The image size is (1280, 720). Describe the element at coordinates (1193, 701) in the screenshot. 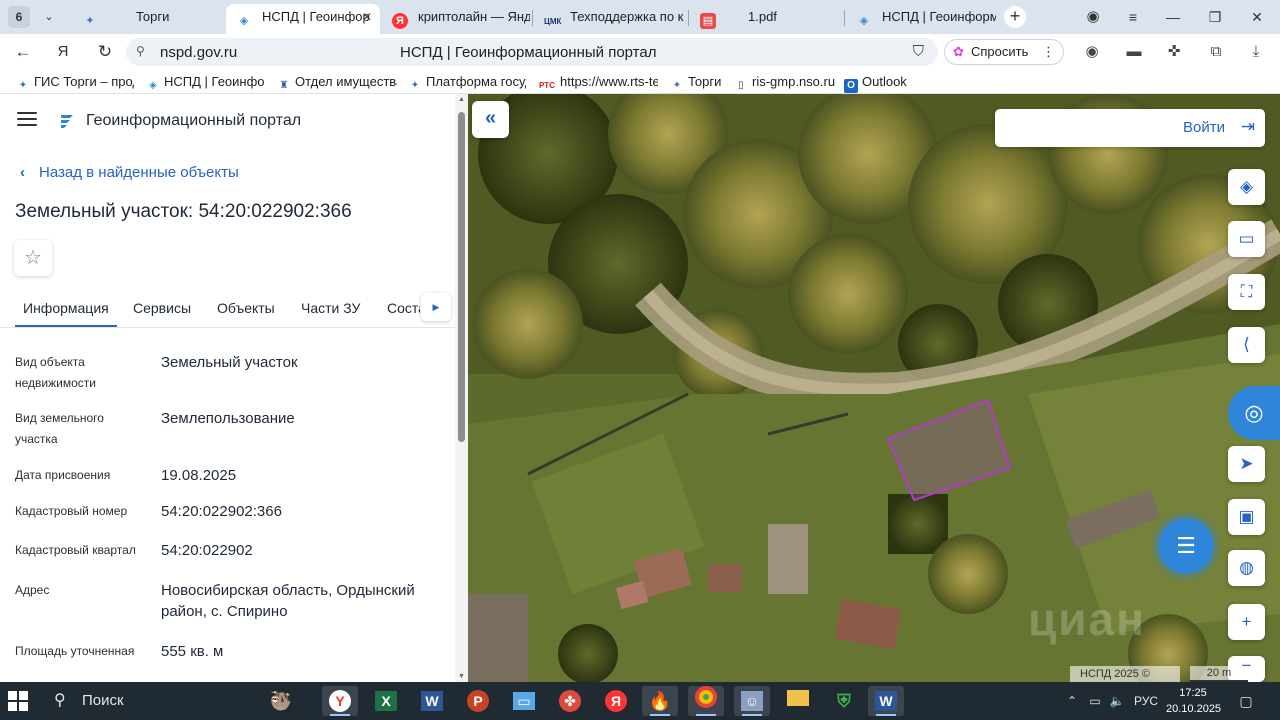

I see `system-clock: 17:25 20.10.2025` at that location.